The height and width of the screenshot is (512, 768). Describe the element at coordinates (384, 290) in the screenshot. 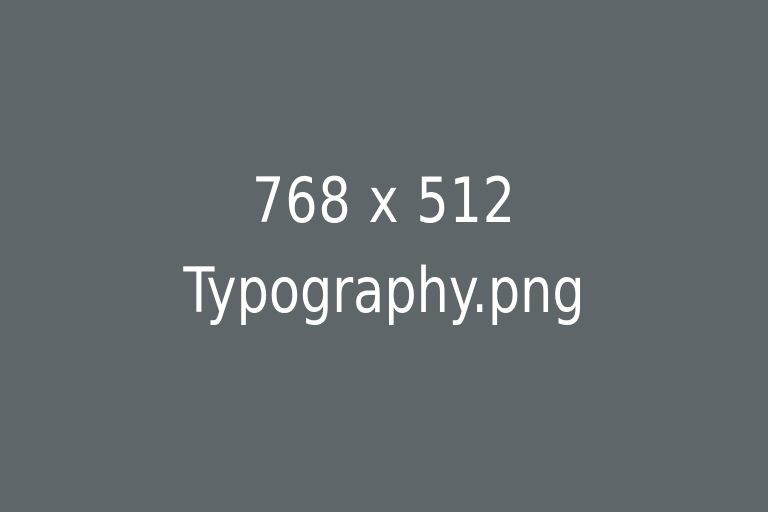

I see `filename-label: Typography.png` at that location.